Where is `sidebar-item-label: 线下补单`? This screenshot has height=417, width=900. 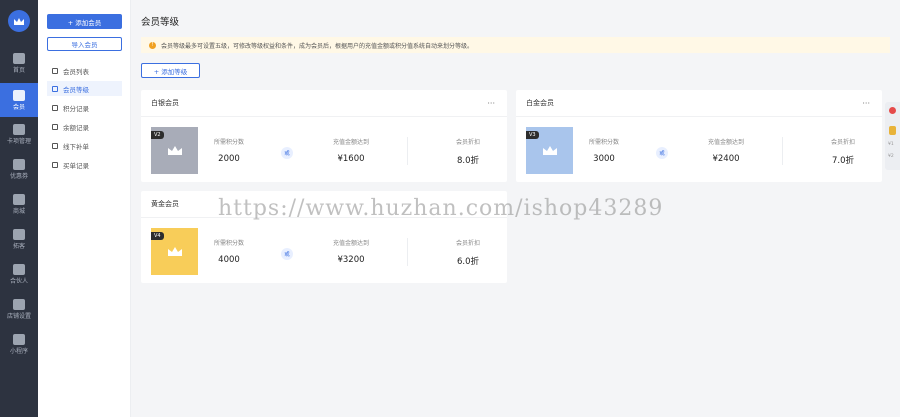 sidebar-item-label: 线下补单 is located at coordinates (76, 146).